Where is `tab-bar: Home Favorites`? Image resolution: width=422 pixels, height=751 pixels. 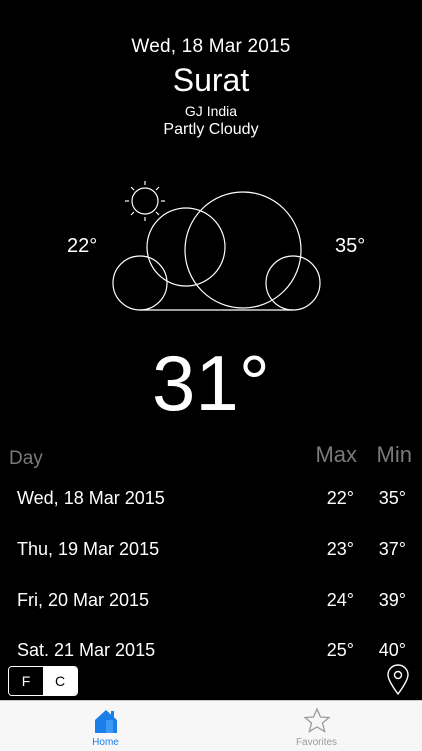
tab-bar: Home Favorites is located at coordinates (211, 725).